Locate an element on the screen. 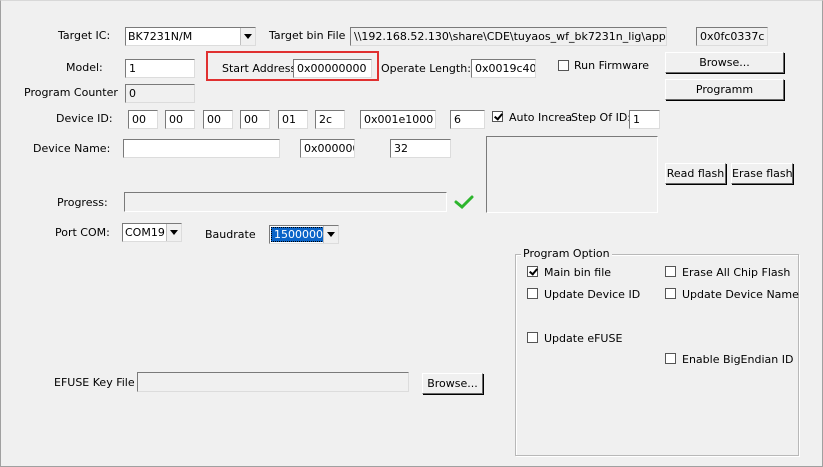 The width and height of the screenshot is (823, 467). port-com-select: COM19 is located at coordinates (152, 232).